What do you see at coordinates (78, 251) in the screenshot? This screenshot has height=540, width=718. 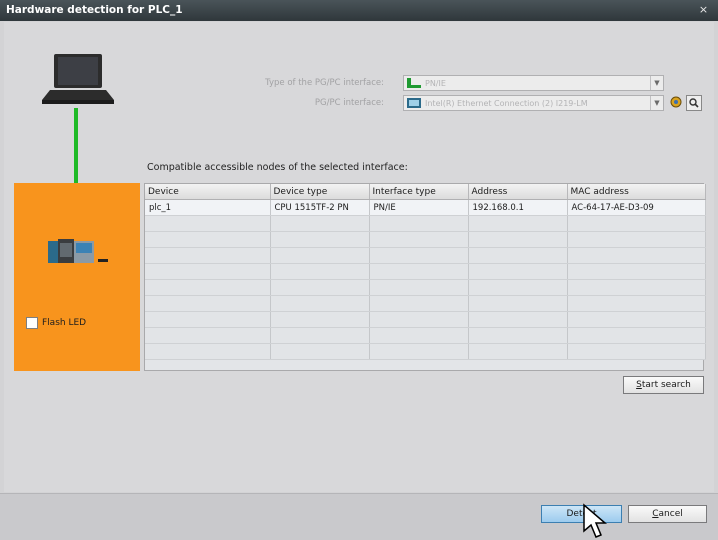 I see `plc-device-icon` at bounding box center [78, 251].